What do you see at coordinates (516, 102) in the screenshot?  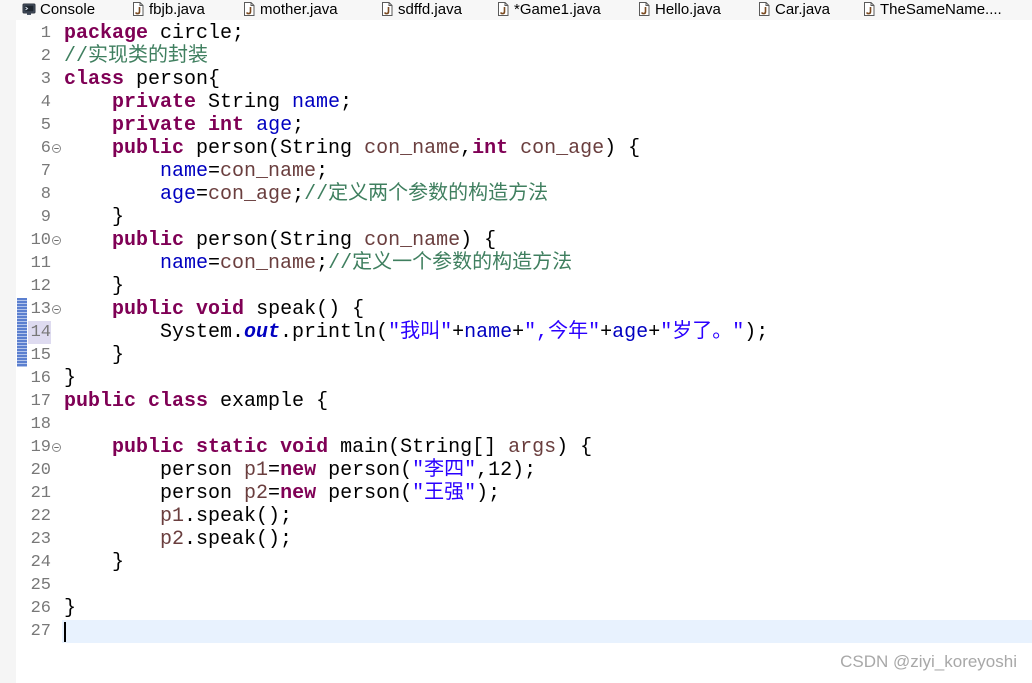 I see `code-line: 4 private String name;` at bounding box center [516, 102].